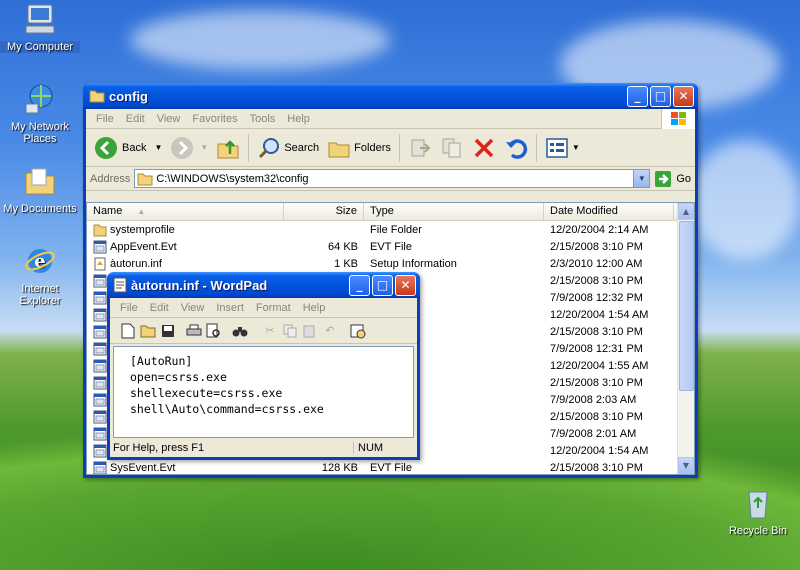 The height and width of the screenshot is (570, 800). Describe the element at coordinates (128, 148) in the screenshot. I see `back-button: Back ▼` at that location.